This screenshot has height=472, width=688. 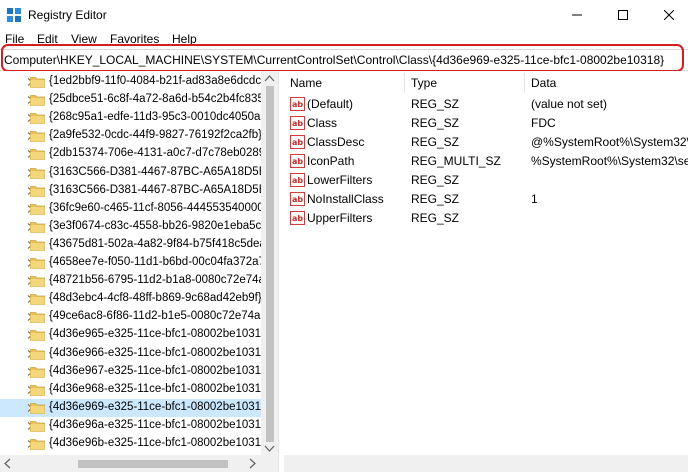 I want to click on tree-item: {25dbce51-6c8f-4a72-8a6d-b54c2b4fc835}, so click(x=130, y=100).